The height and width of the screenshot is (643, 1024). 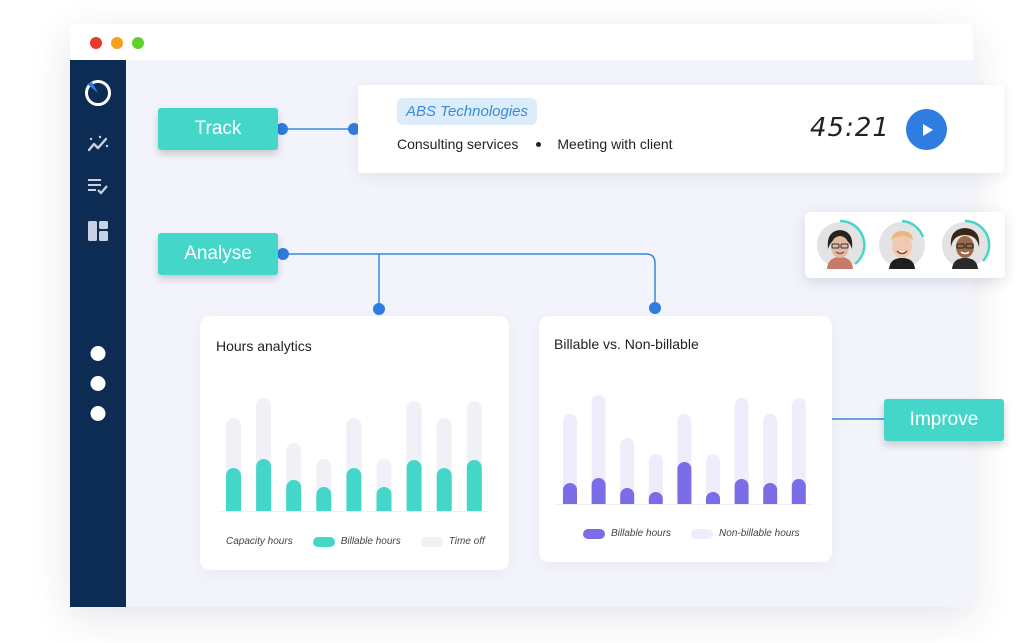 I want to click on analytics-icon, so click(x=98, y=144).